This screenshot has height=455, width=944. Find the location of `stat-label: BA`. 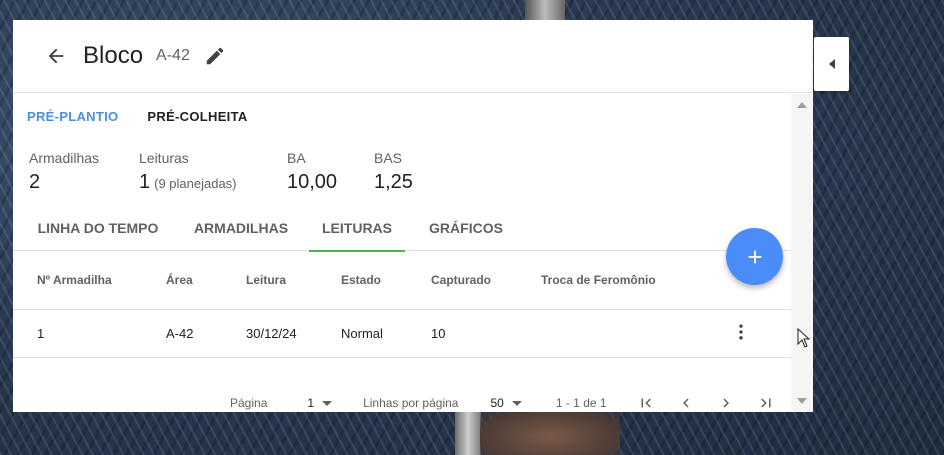

stat-label: BA is located at coordinates (296, 158).